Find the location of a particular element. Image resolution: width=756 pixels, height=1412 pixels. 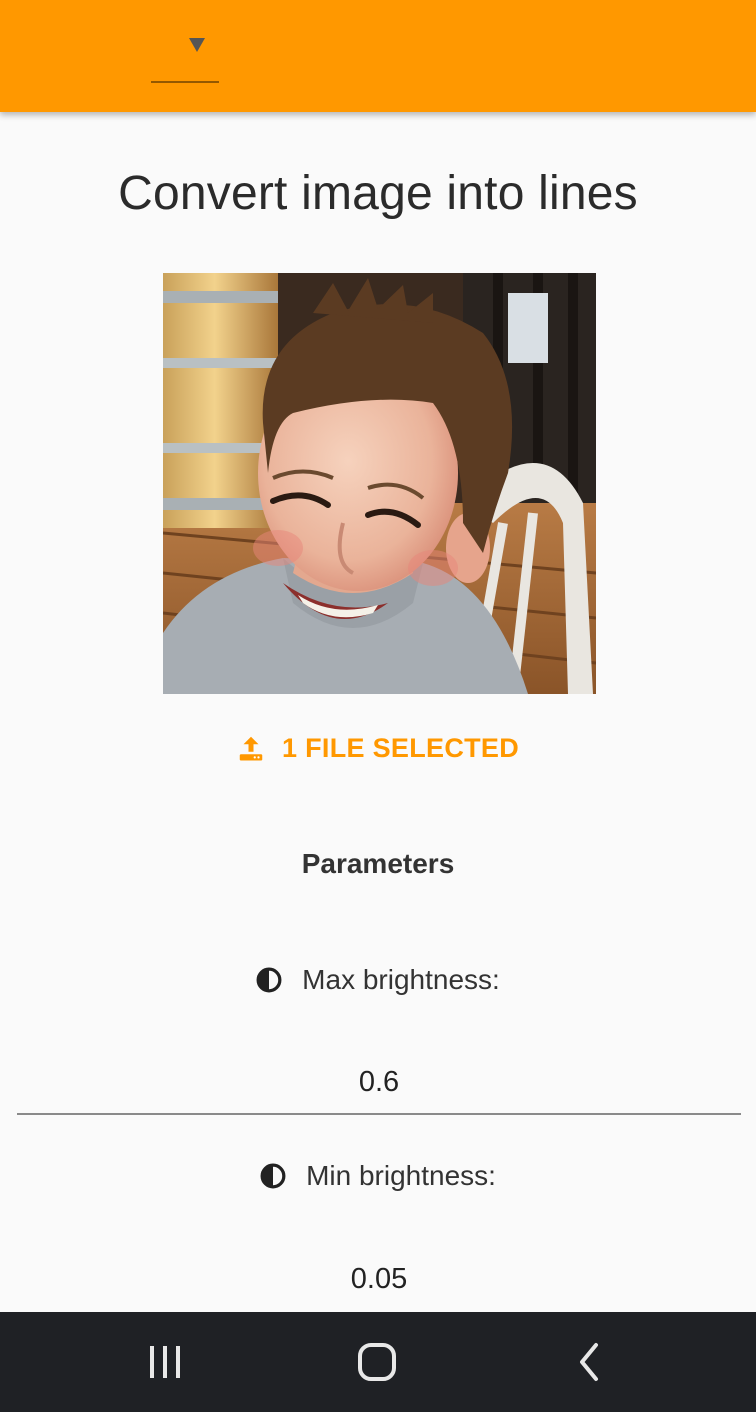

min-brightness-label-text: Min brightness: is located at coordinates (401, 1175).